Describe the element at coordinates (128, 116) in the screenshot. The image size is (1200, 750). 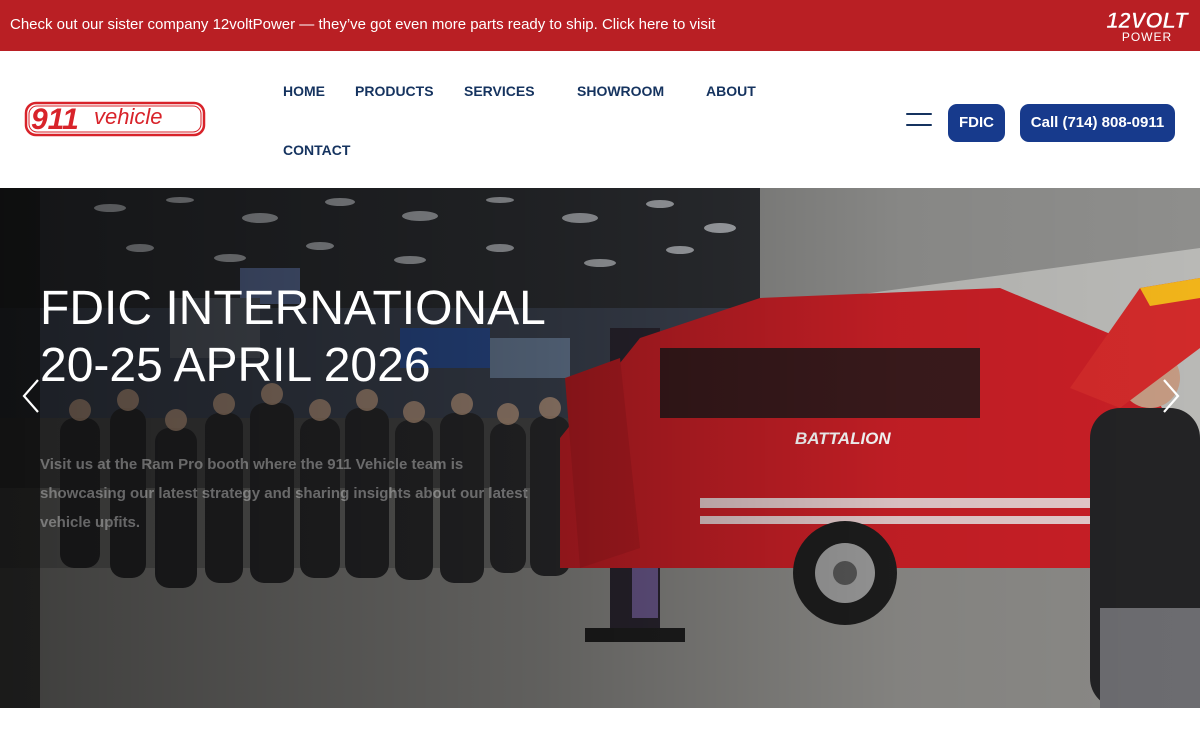
I see `logo-word: vehicle` at that location.